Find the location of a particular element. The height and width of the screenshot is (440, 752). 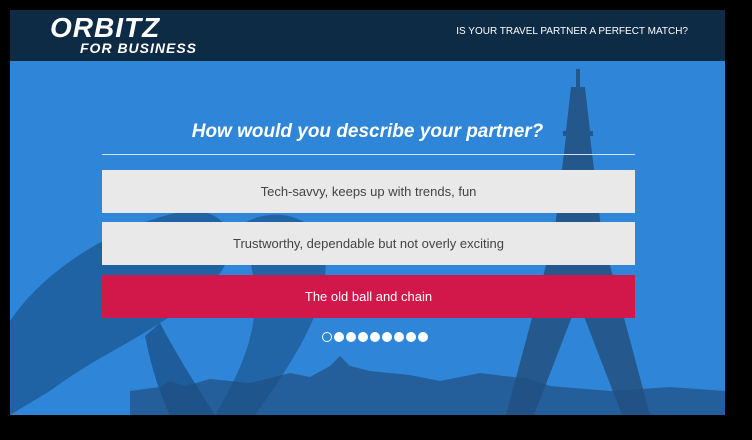

quiz-question: How would you describe your partner? is located at coordinates (367, 131).